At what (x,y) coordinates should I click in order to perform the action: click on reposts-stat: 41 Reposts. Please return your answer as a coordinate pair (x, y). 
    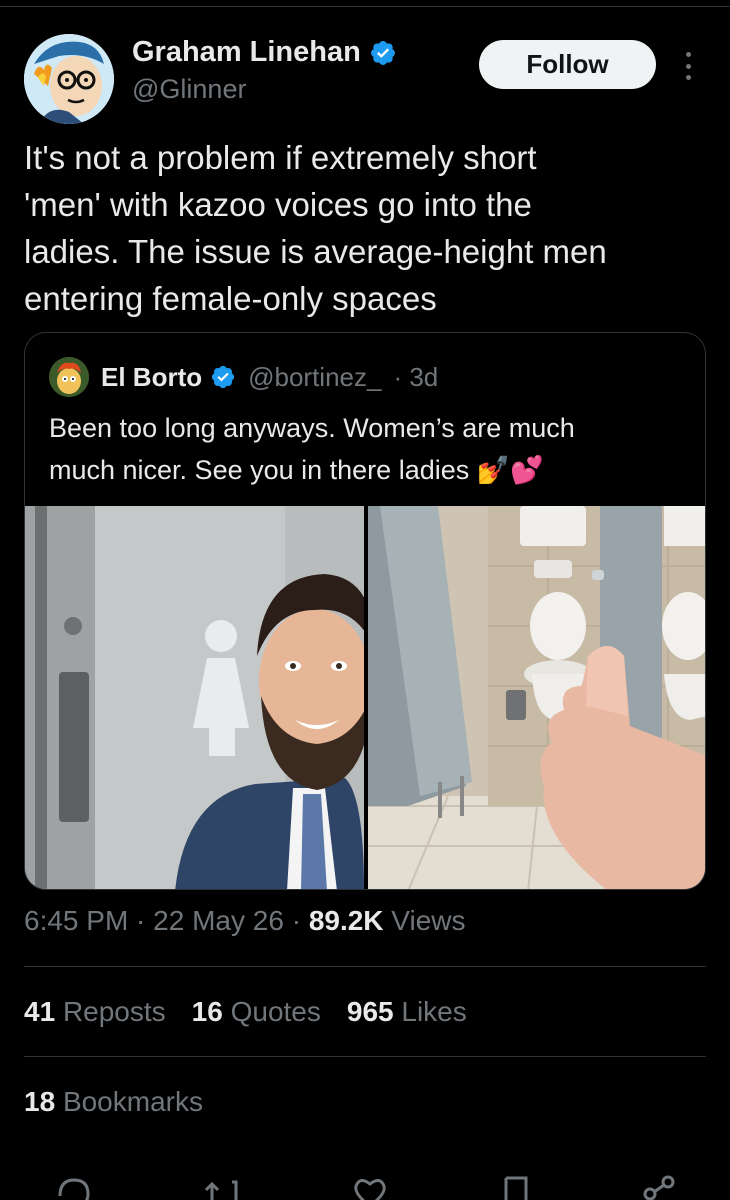
    Looking at the image, I should click on (95, 1012).